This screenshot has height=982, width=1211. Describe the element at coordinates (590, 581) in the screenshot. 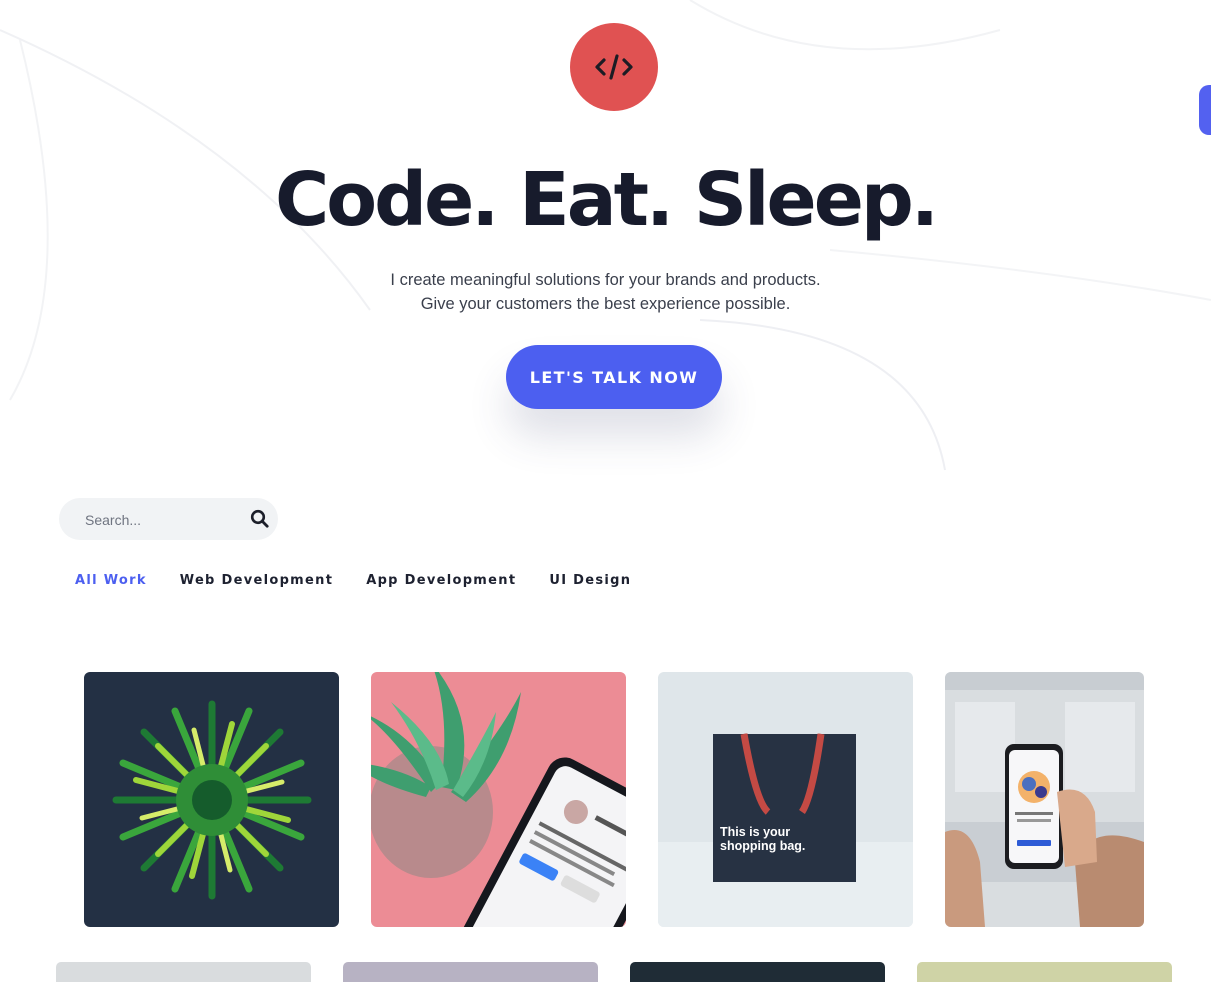

I see `filter-tab-ui-design: UI Design` at that location.